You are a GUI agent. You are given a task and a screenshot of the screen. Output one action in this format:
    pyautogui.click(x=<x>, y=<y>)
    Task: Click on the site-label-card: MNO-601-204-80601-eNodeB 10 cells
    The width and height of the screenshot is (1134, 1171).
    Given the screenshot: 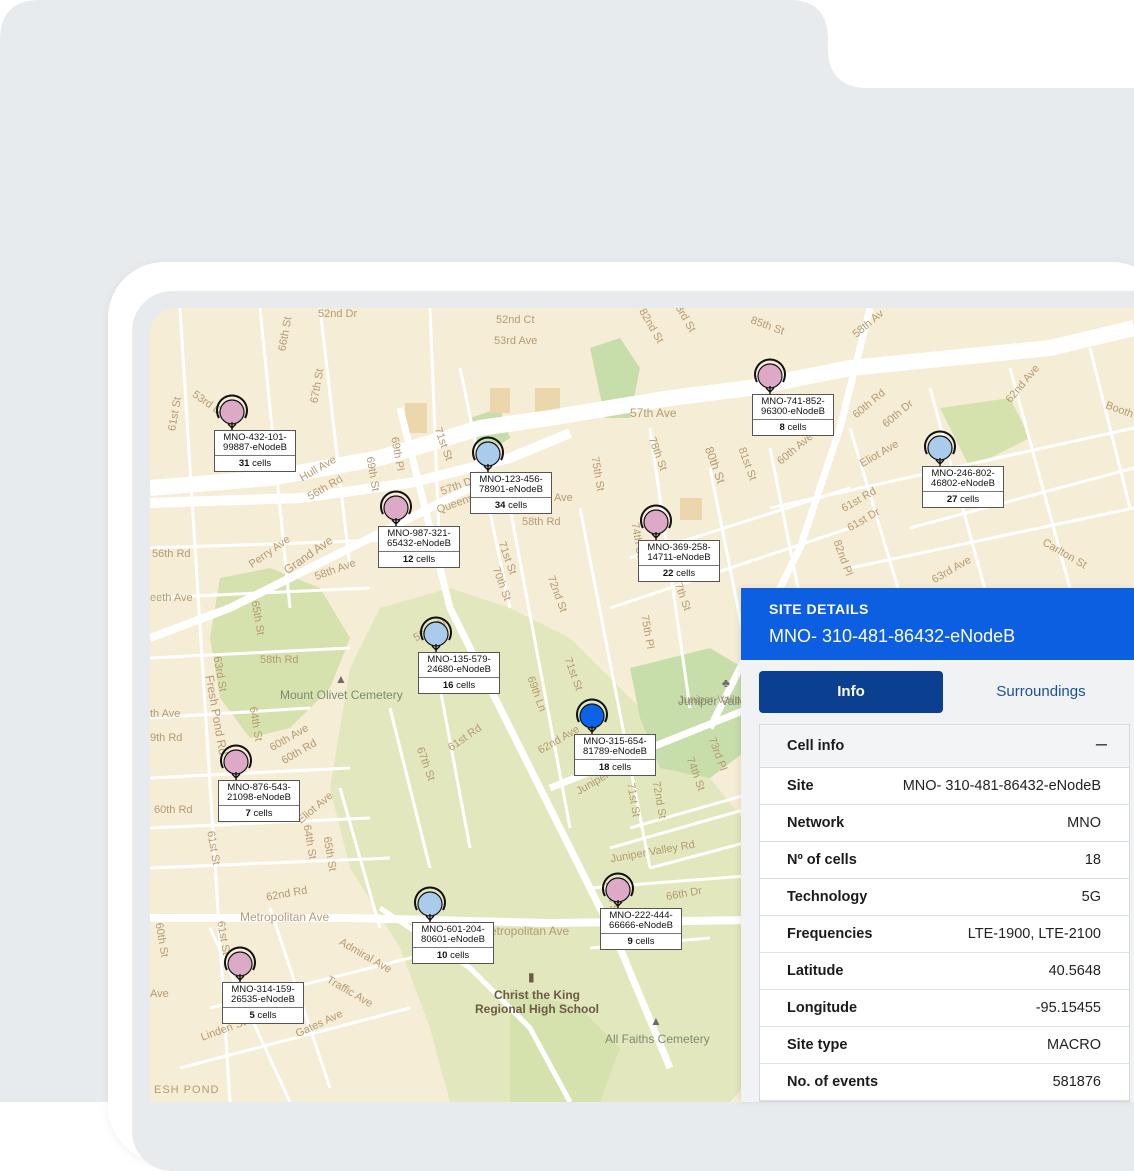 What is the action you would take?
    pyautogui.click(x=453, y=943)
    